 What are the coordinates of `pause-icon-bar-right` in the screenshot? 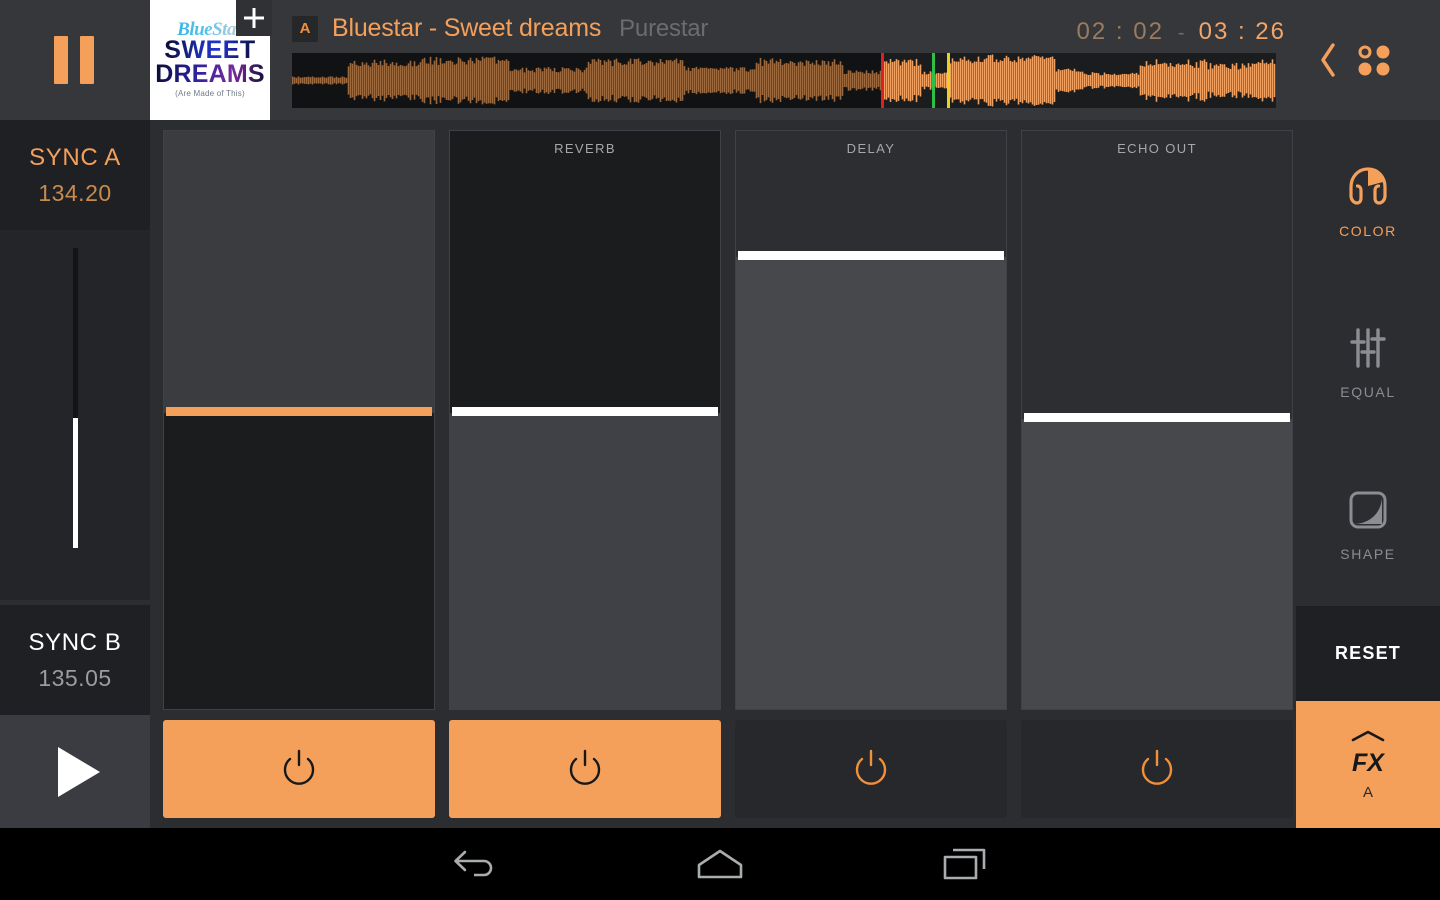 It's located at (87, 60).